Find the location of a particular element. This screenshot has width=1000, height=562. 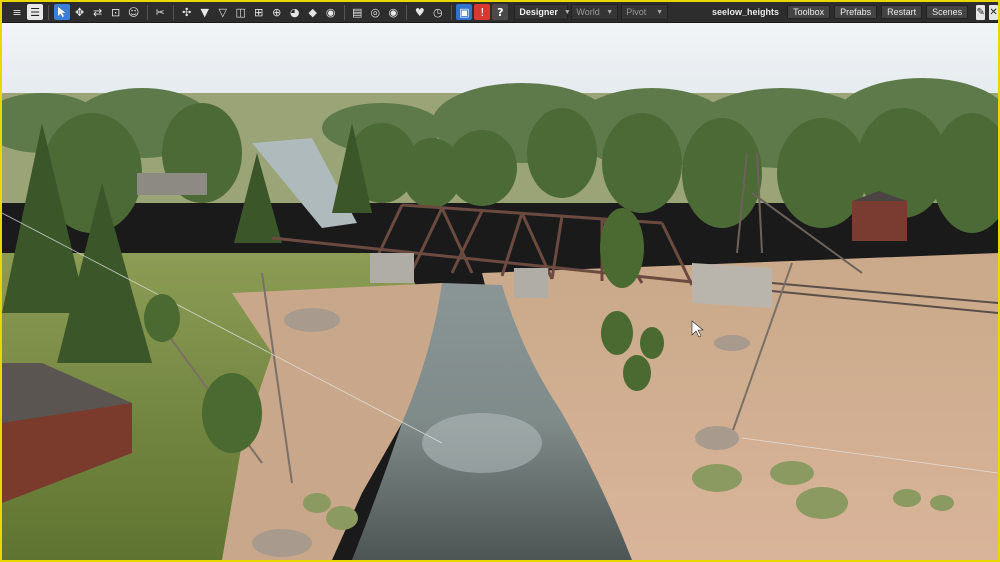

move-icon: ✥ is located at coordinates (80, 12).